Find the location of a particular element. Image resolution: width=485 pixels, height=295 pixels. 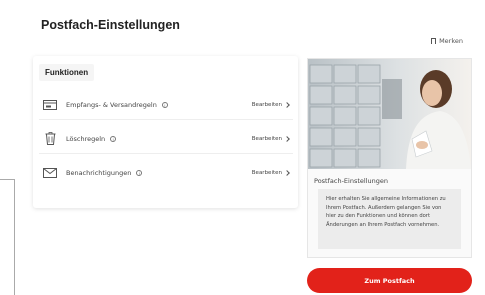

functions-heading: Funktionen is located at coordinates (67, 72).